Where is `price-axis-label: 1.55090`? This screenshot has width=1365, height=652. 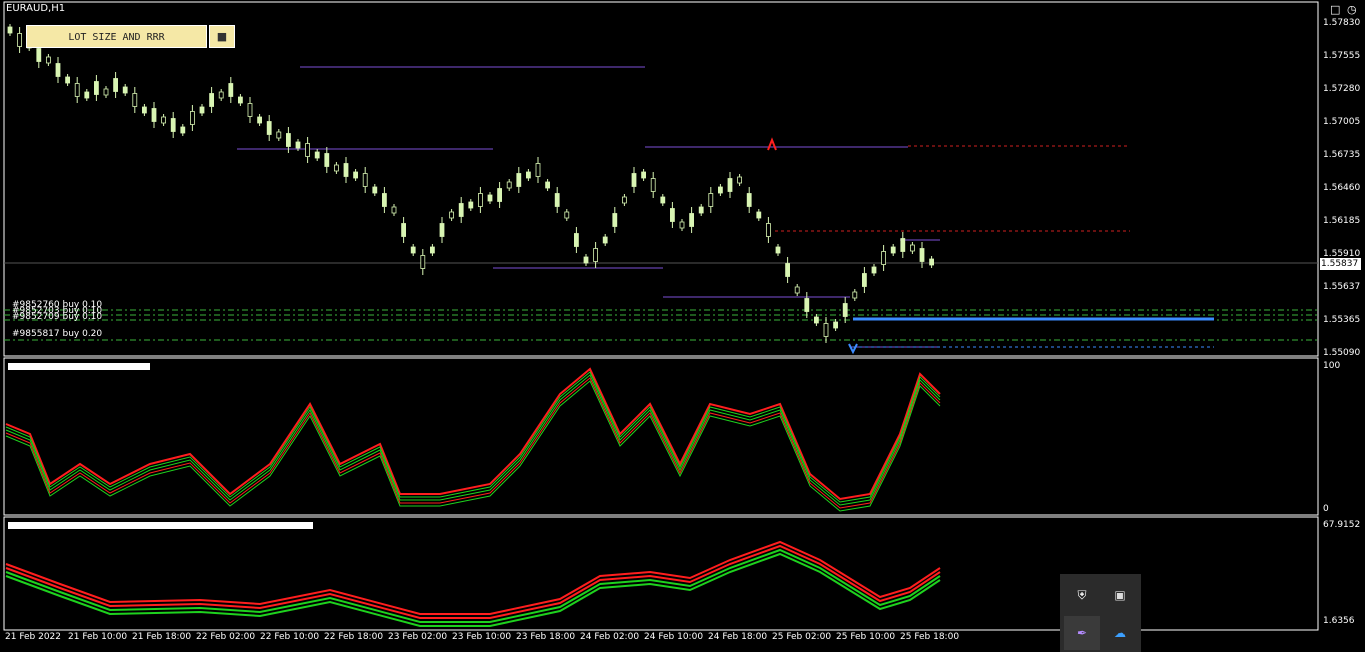
price-axis-label: 1.55090 is located at coordinates (1342, 353).